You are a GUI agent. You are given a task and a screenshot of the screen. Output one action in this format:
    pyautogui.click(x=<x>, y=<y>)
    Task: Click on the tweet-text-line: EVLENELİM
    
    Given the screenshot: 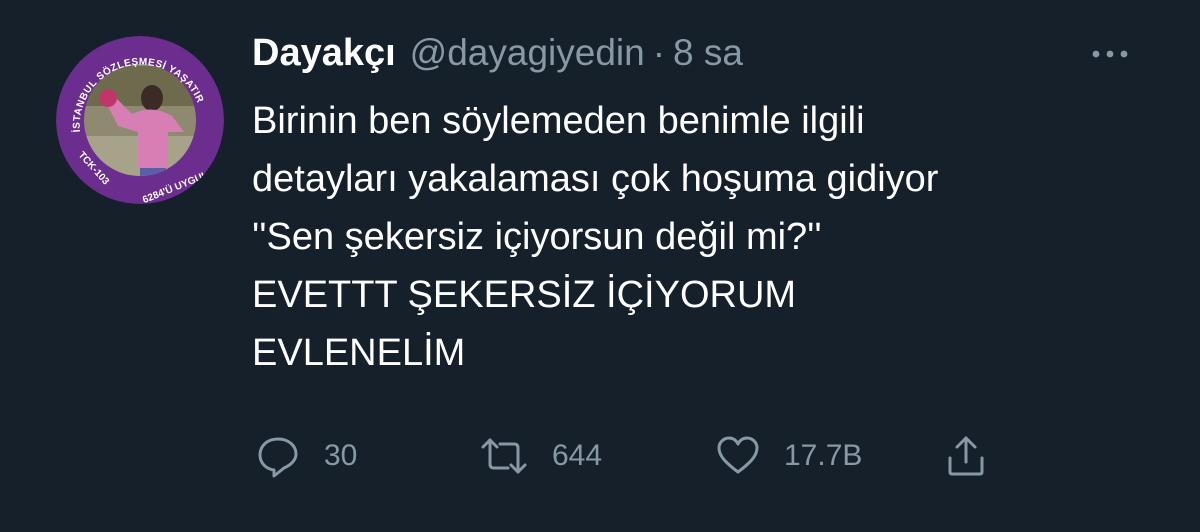 What is the action you would take?
    pyautogui.click(x=359, y=353)
    